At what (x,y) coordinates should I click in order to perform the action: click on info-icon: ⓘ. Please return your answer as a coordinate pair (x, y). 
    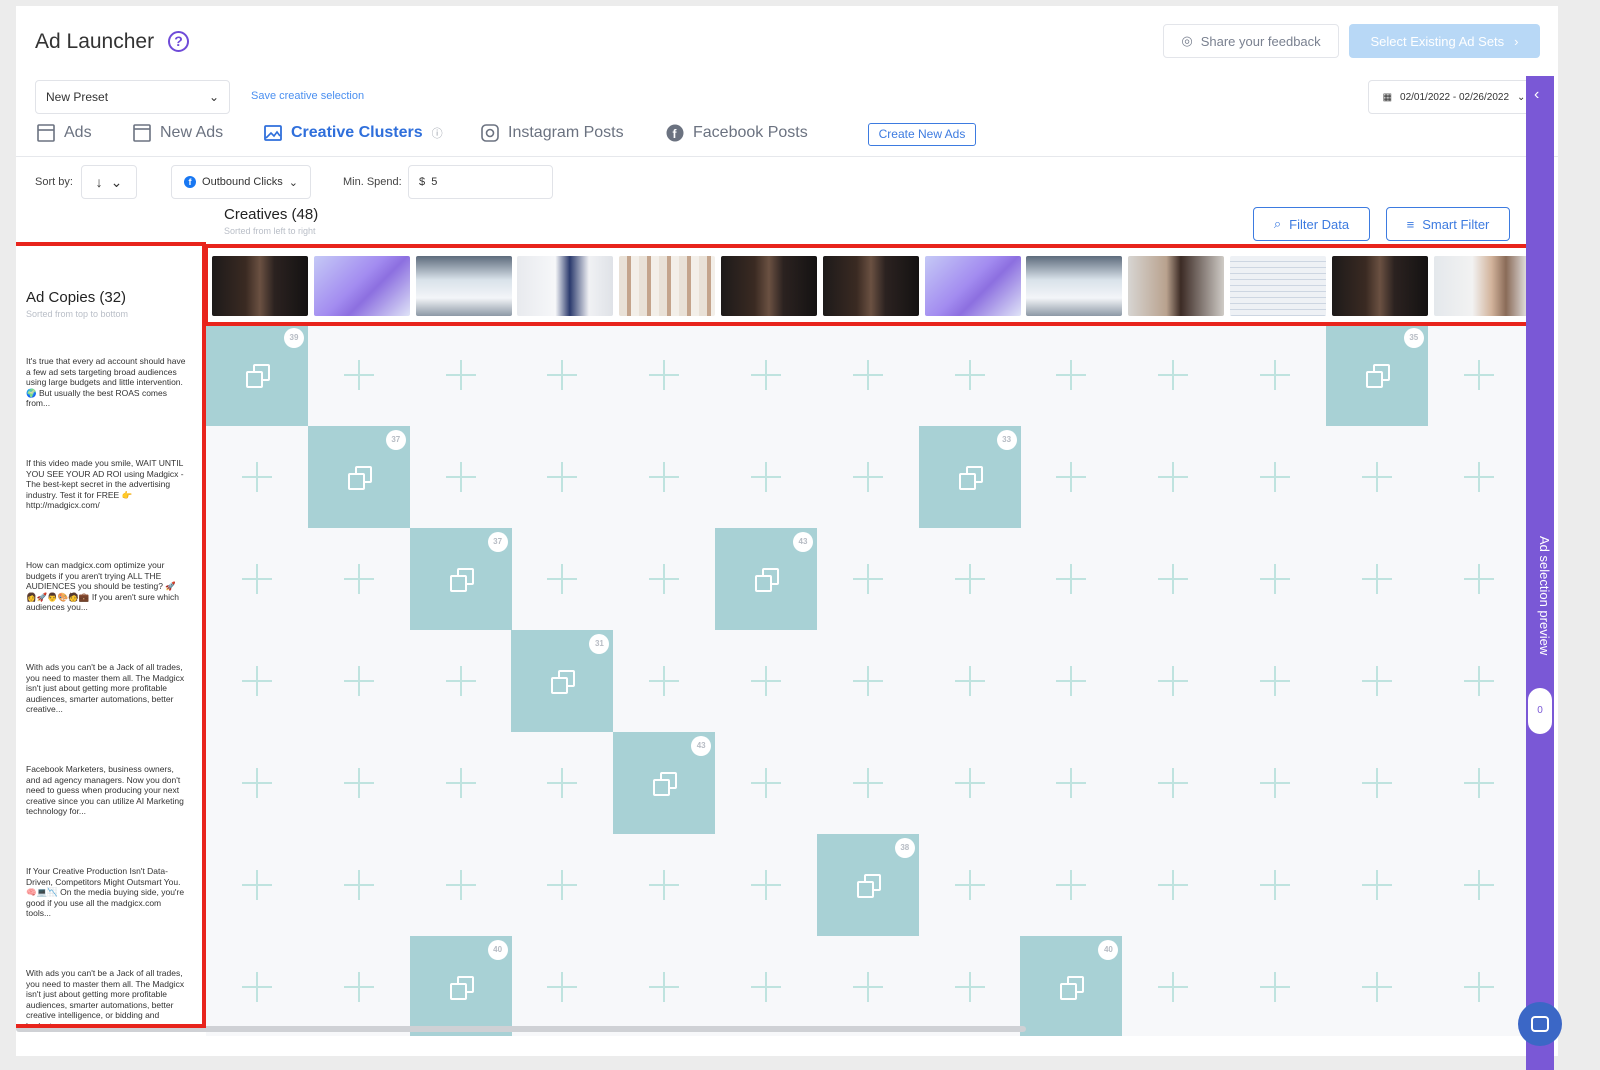
    Looking at the image, I should click on (437, 133).